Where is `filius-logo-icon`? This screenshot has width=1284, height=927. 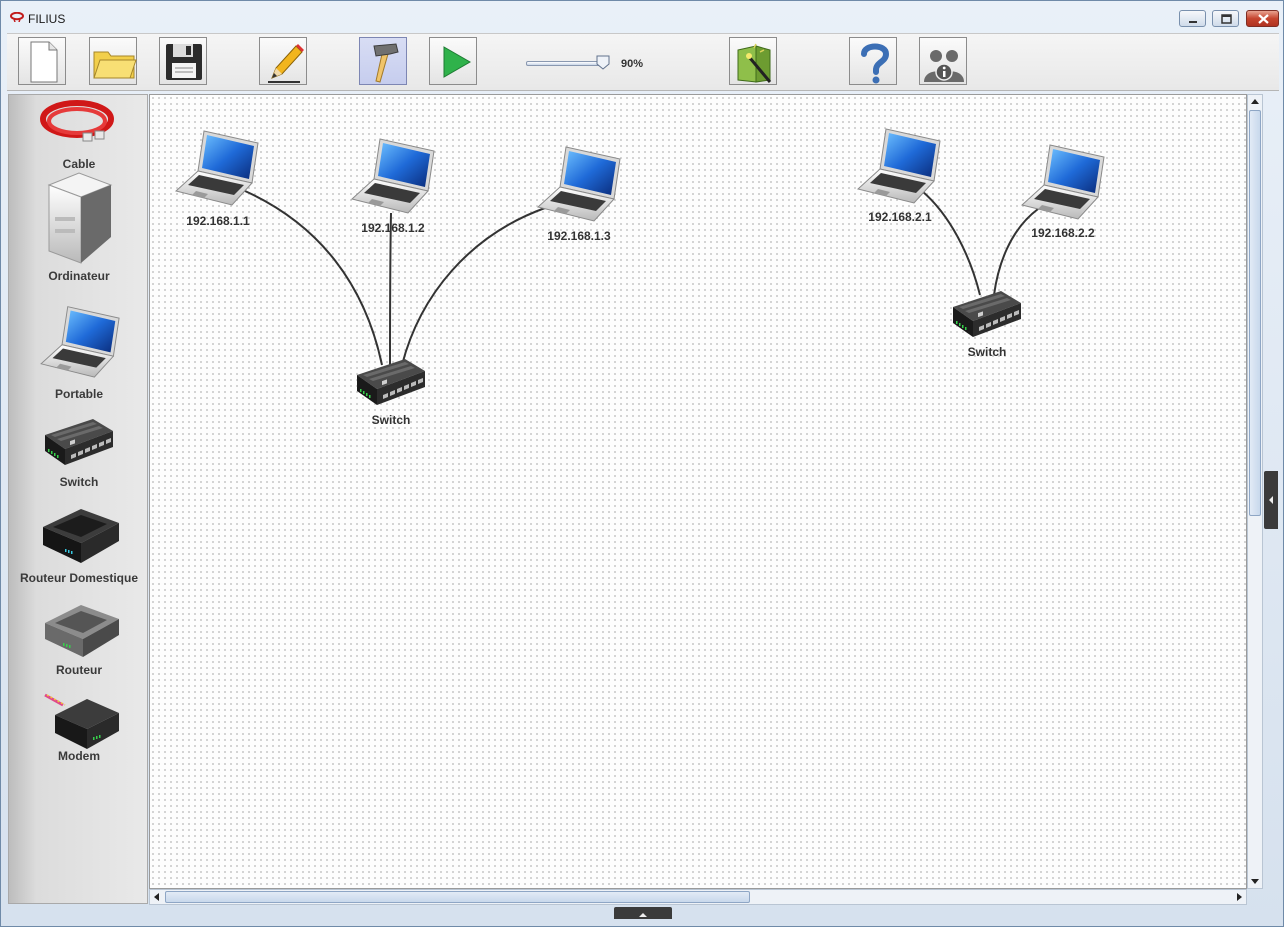
filius-logo-icon is located at coordinates (17, 17).